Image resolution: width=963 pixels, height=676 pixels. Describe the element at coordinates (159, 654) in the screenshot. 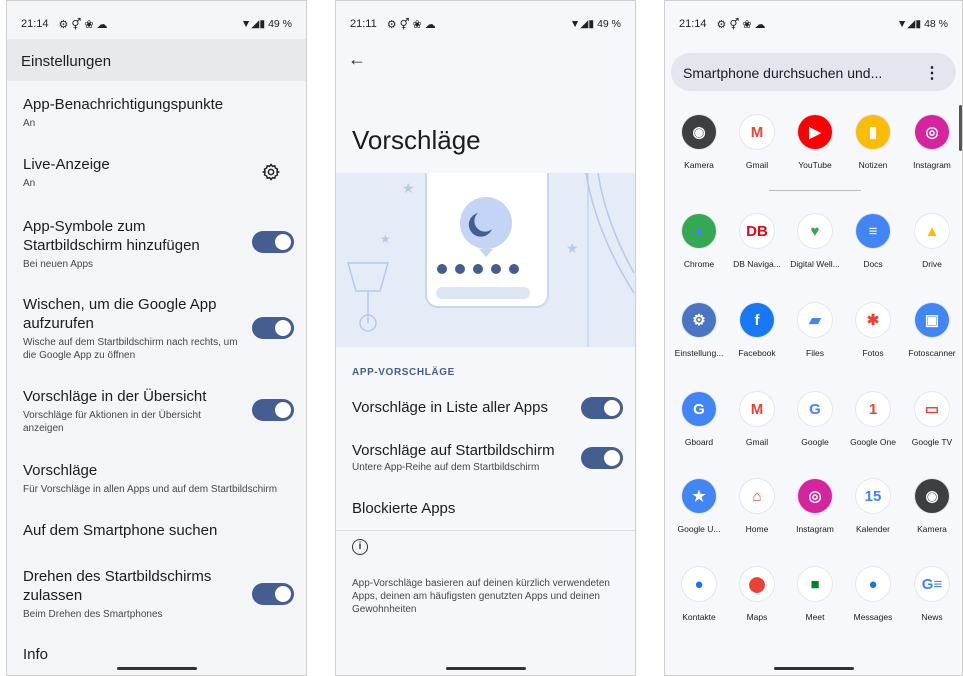

I see `setting-info: Info` at that location.